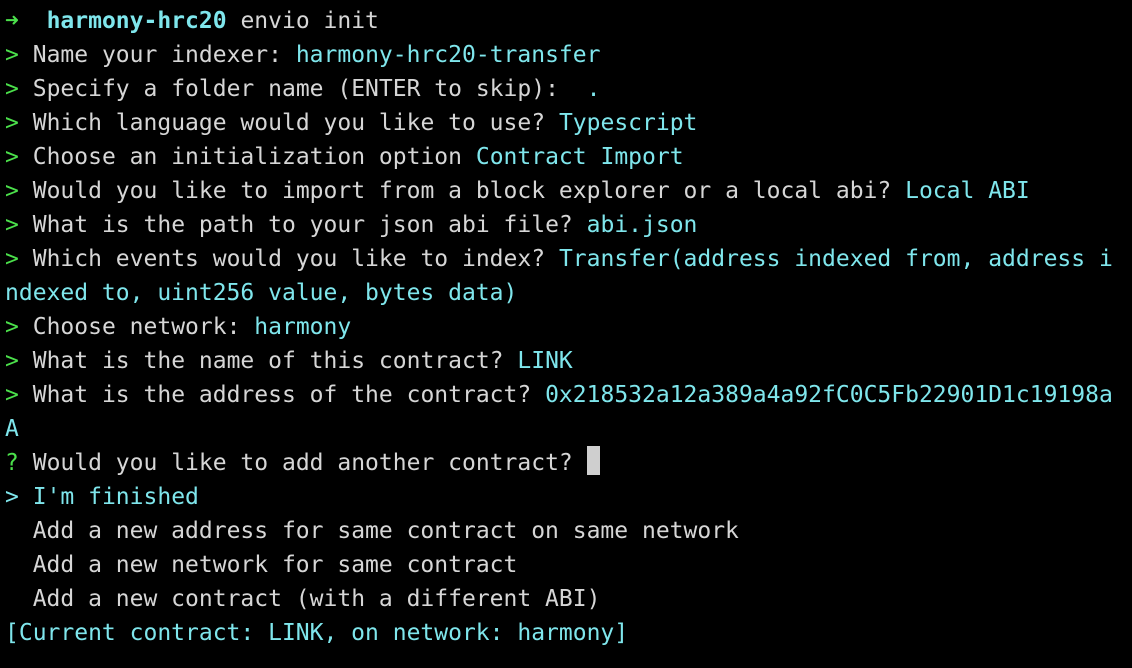  What do you see at coordinates (568, 565) in the screenshot?
I see `menu-option: Add a new network for same contract` at bounding box center [568, 565].